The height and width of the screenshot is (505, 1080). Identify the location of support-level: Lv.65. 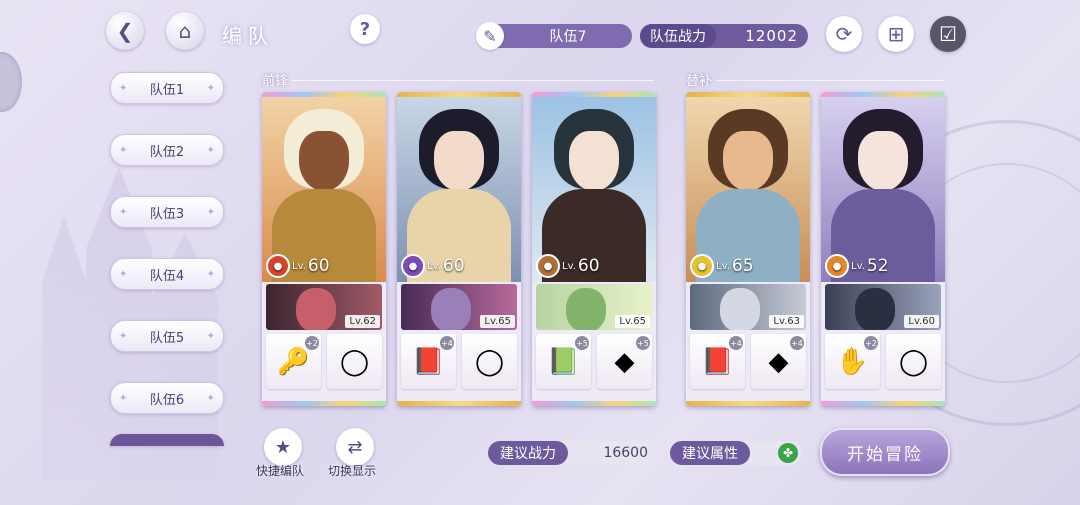
(632, 321).